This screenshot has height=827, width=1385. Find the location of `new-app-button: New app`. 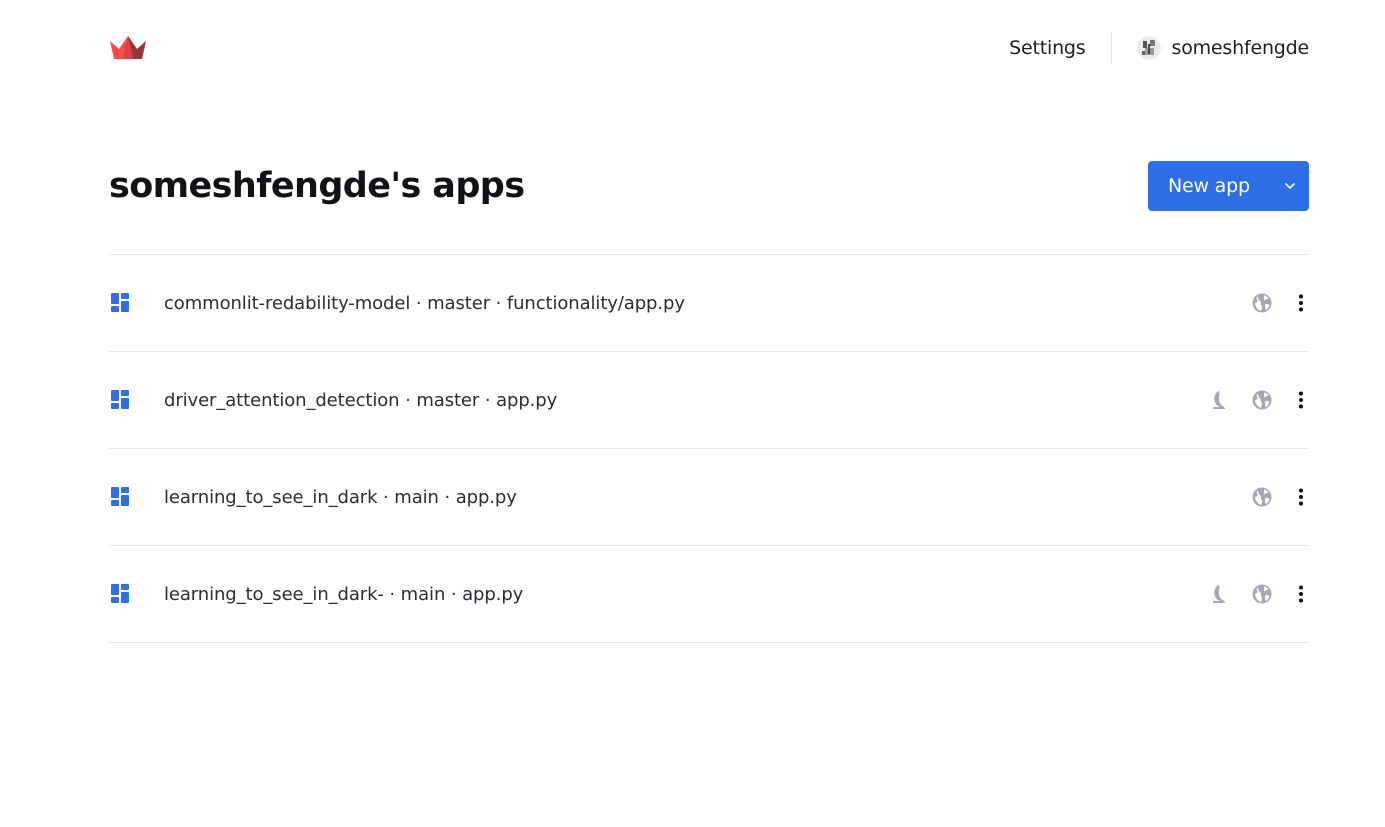

new-app-button: New app is located at coordinates (1228, 186).